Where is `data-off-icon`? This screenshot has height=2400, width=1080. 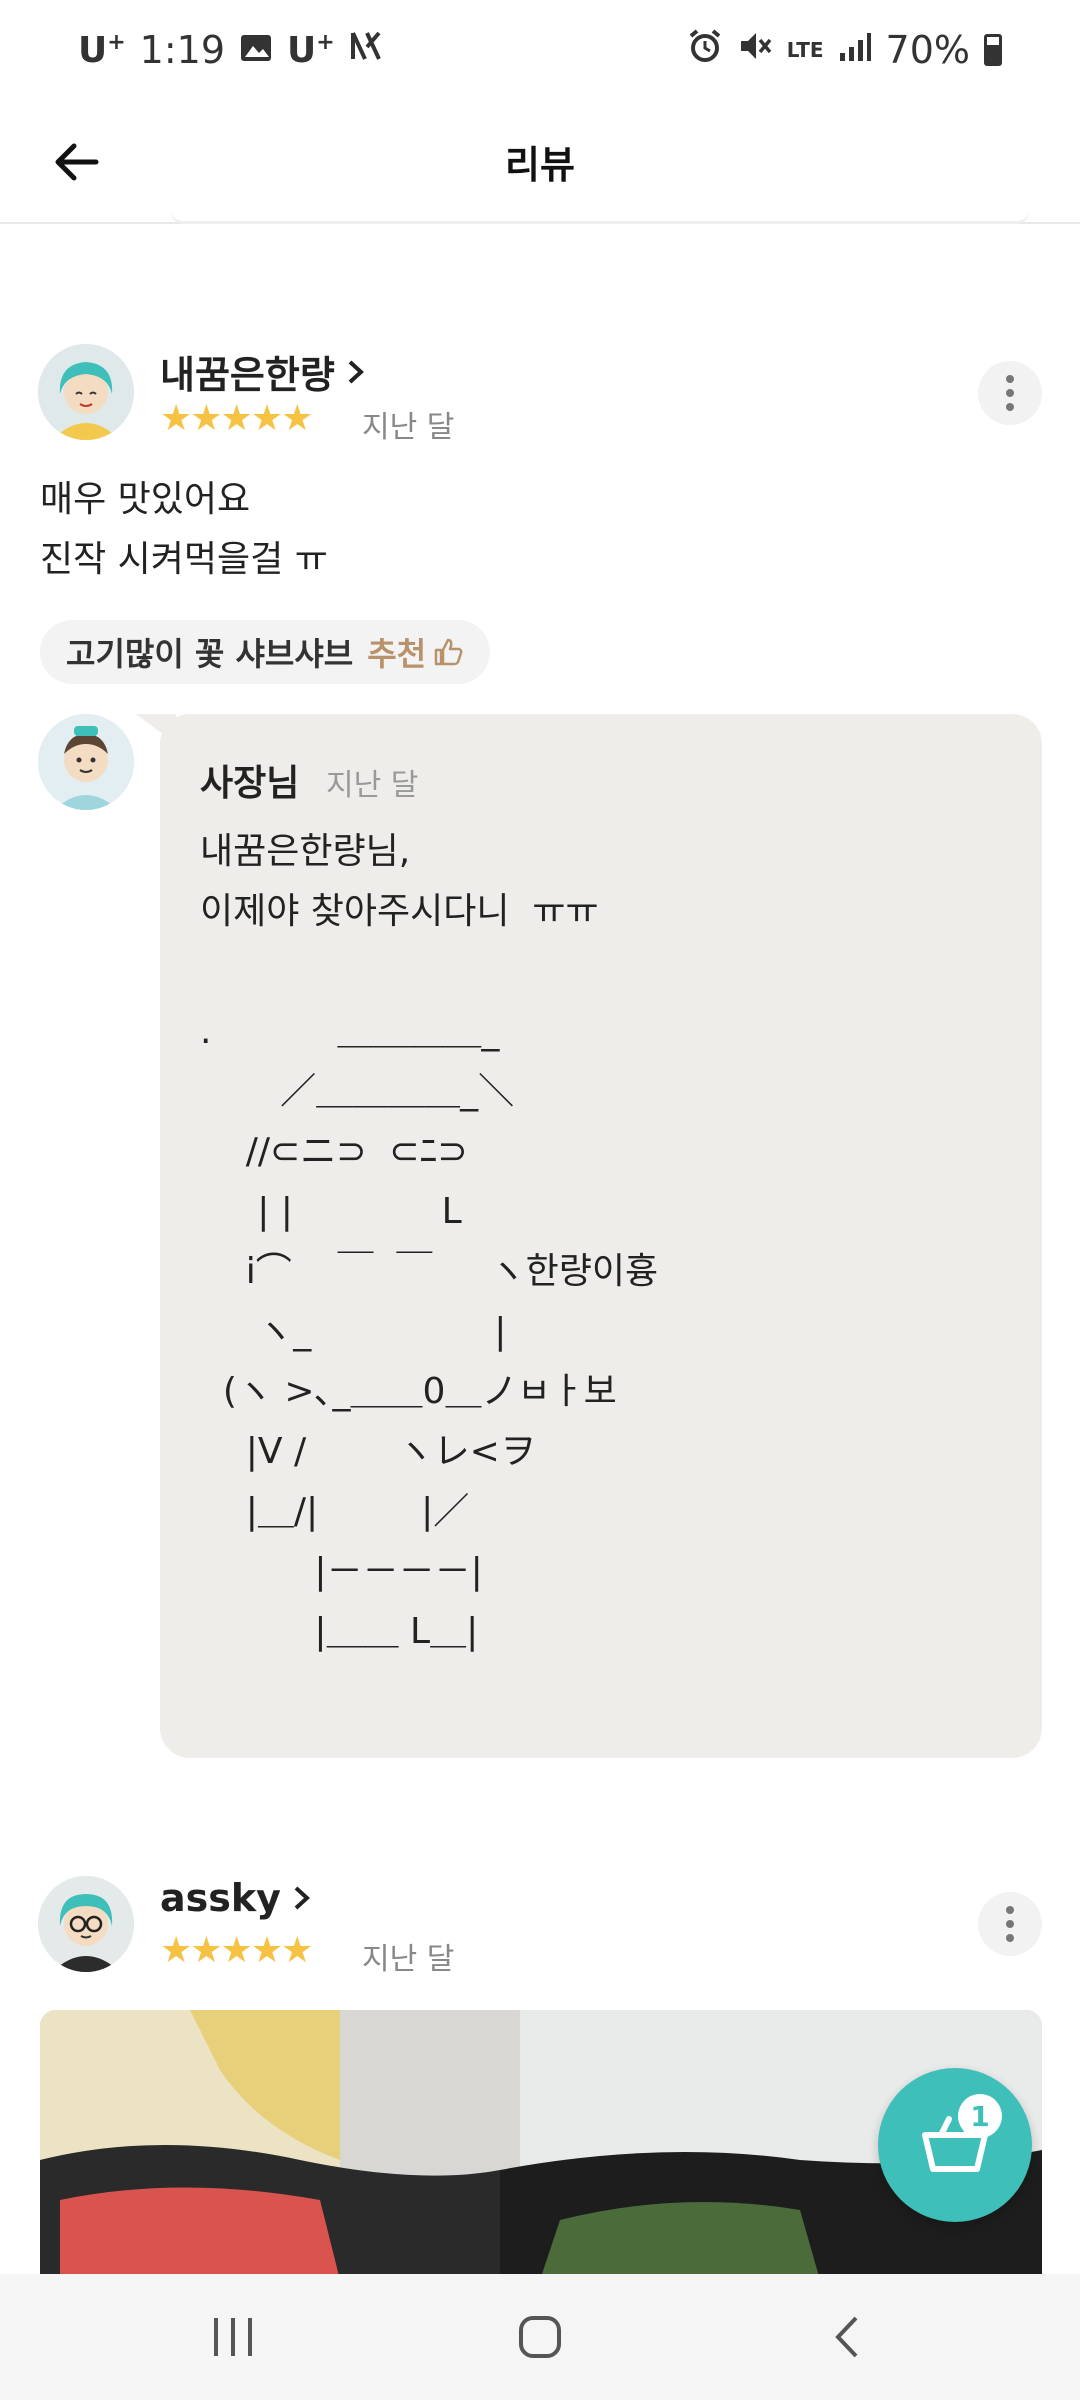
data-off-icon is located at coordinates (366, 50).